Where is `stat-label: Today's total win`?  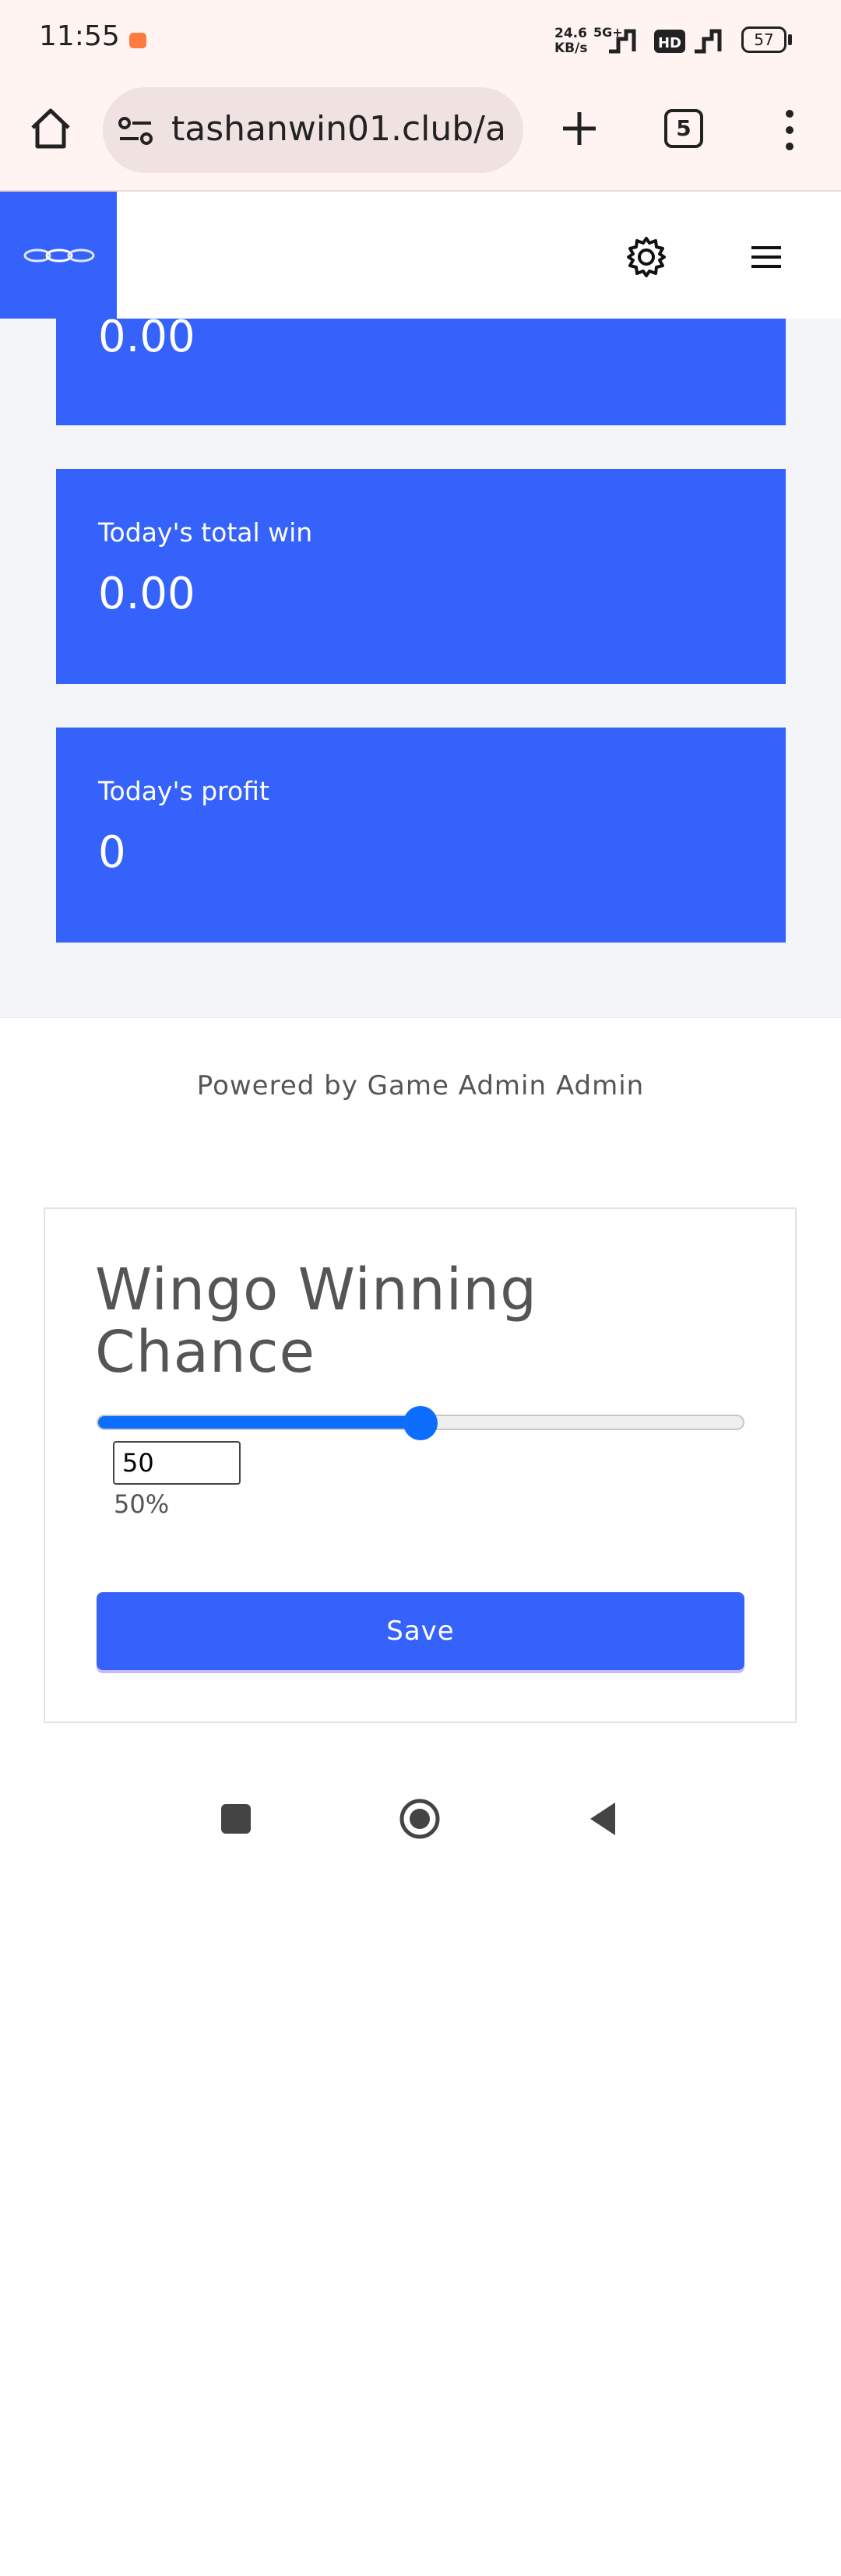 stat-label: Today's total win is located at coordinates (205, 532).